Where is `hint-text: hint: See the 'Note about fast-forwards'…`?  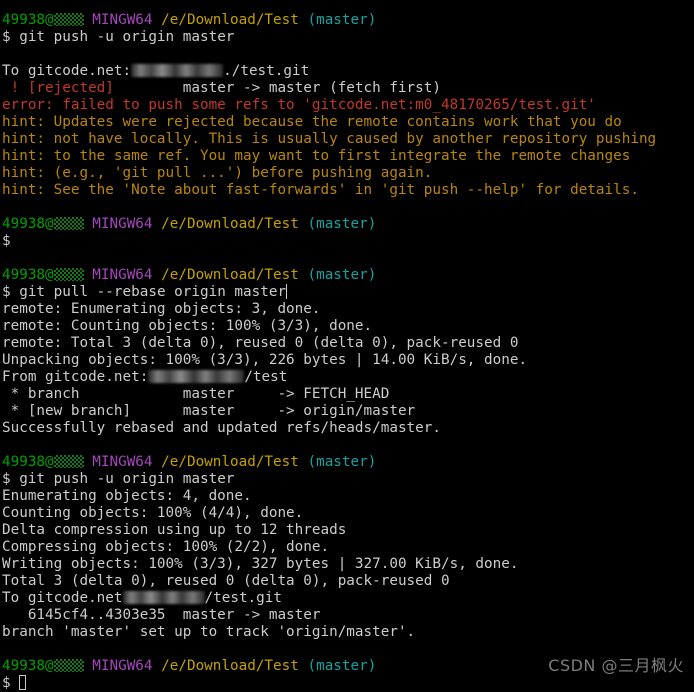
hint-text: hint: See the 'Note about fast-forwards'… is located at coordinates (320, 190).